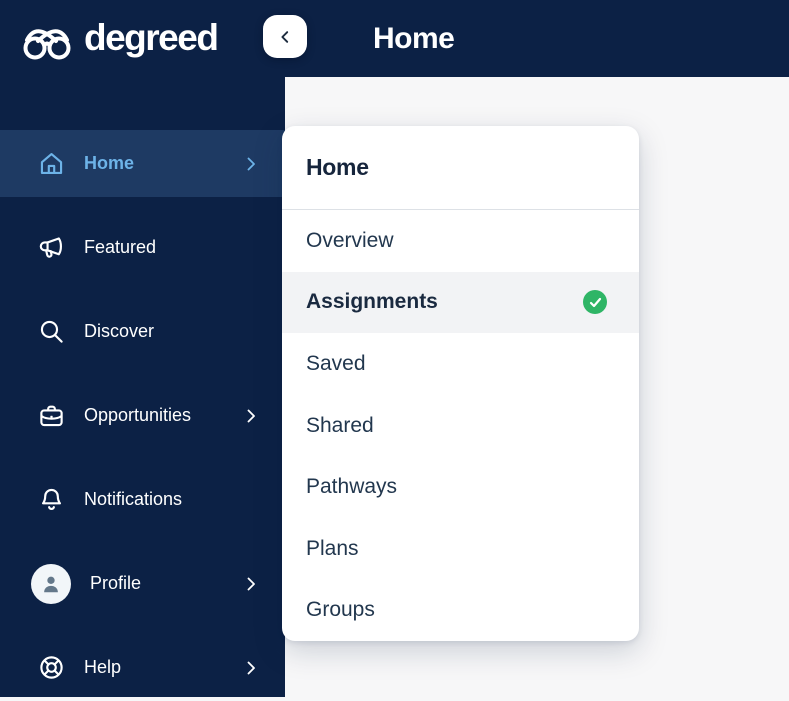  What do you see at coordinates (537, 38) in the screenshot?
I see `top-header-bar: Home` at bounding box center [537, 38].